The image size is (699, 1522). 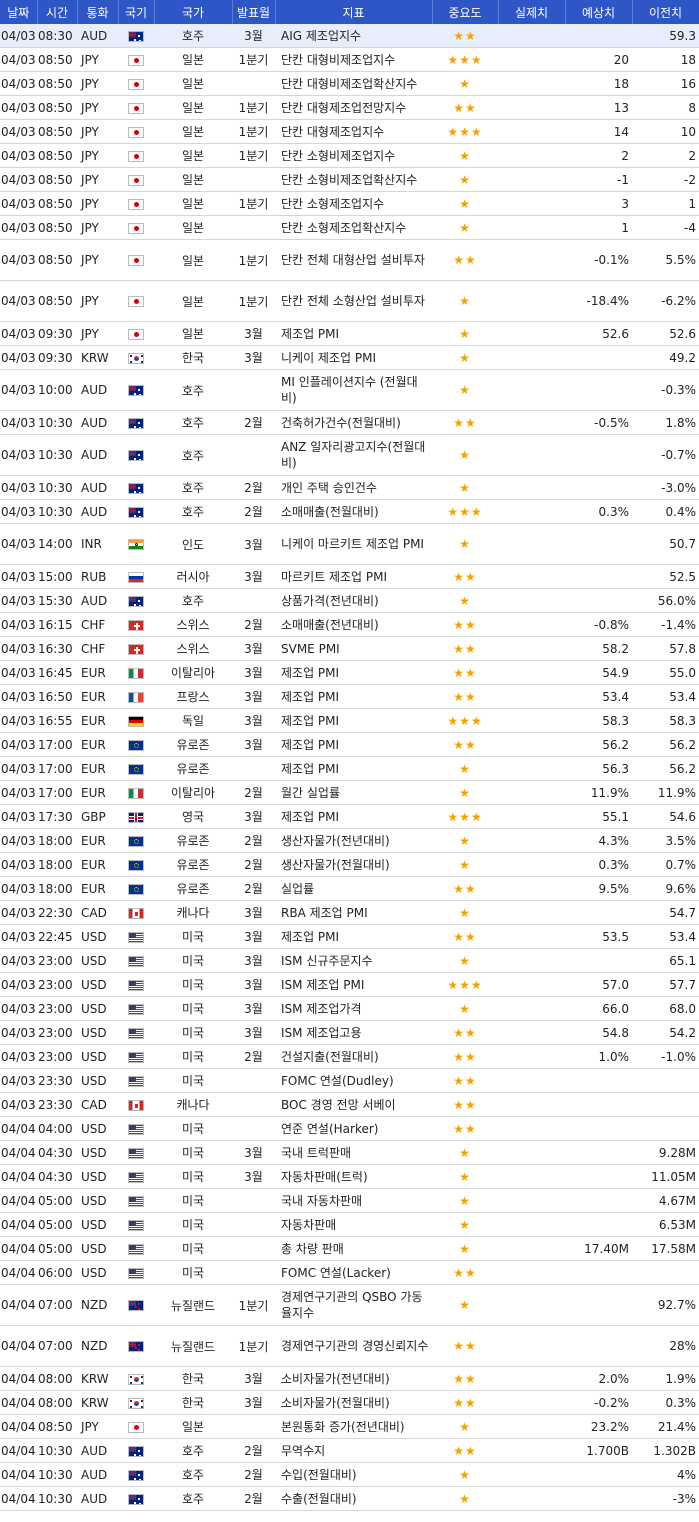 What do you see at coordinates (349, 1104) in the screenshot?
I see `table-row: 04/03 23:30 CAD 캐나다 BOC 경영 전망 서베이 ★★` at bounding box center [349, 1104].